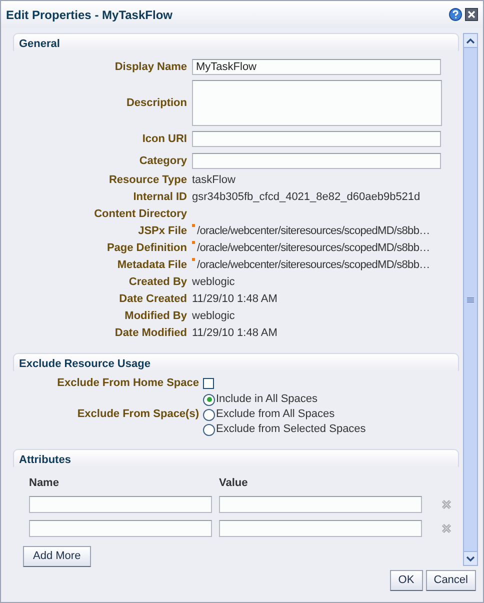  Describe the element at coordinates (284, 414) in the screenshot. I see `radio-option: Exclude from All Spaces` at that location.